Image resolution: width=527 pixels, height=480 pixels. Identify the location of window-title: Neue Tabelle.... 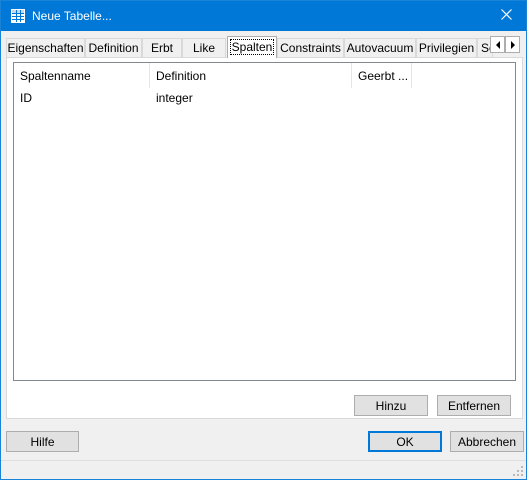
(72, 16).